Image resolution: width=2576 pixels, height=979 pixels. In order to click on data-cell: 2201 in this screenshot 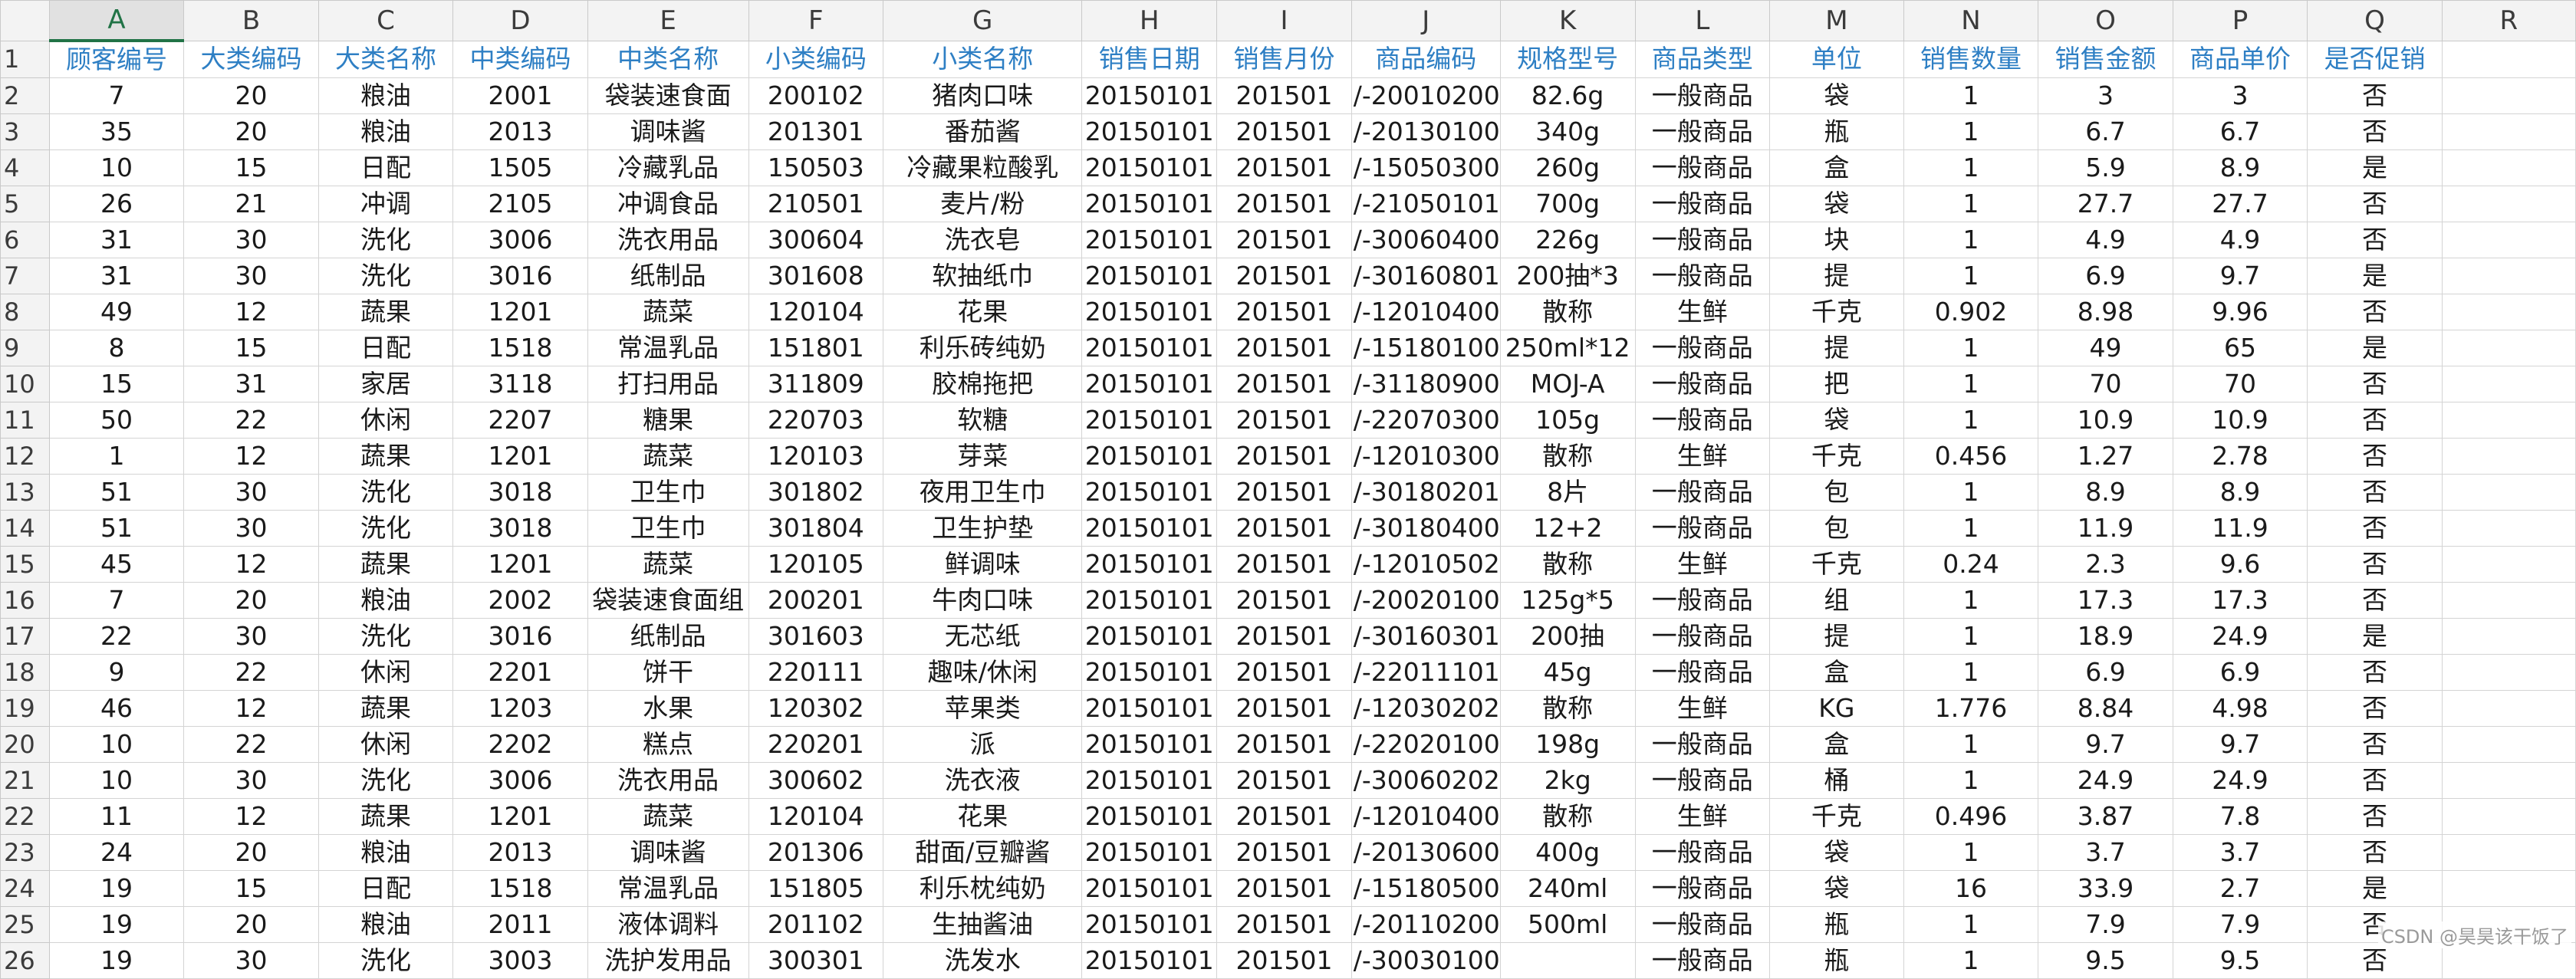, I will do `click(520, 672)`.